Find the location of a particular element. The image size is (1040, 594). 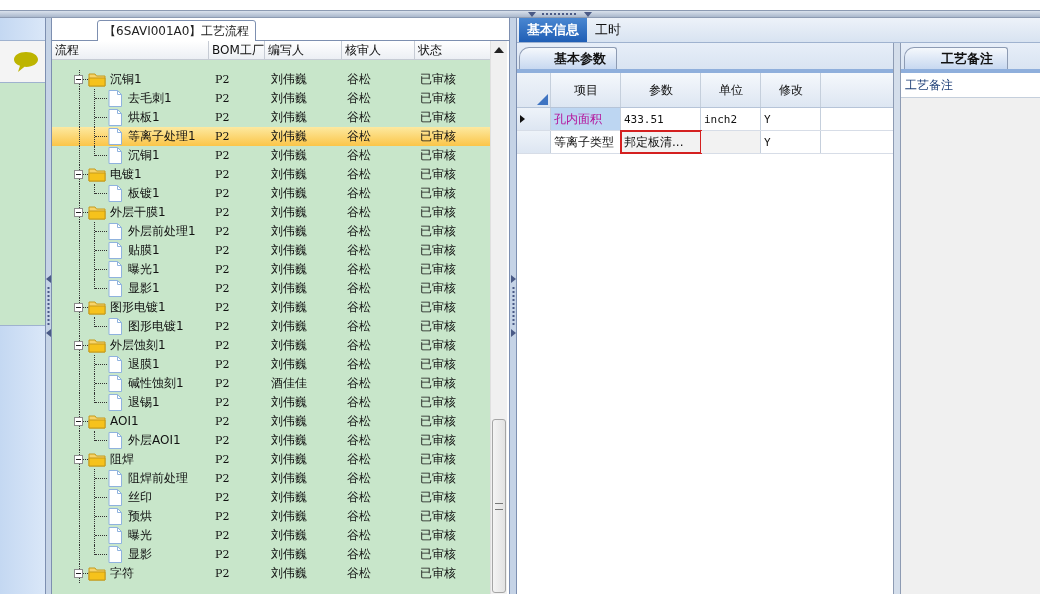

tree-row: AOI1 P2 刘伟巍 谷松 已审核 is located at coordinates (271, 421).